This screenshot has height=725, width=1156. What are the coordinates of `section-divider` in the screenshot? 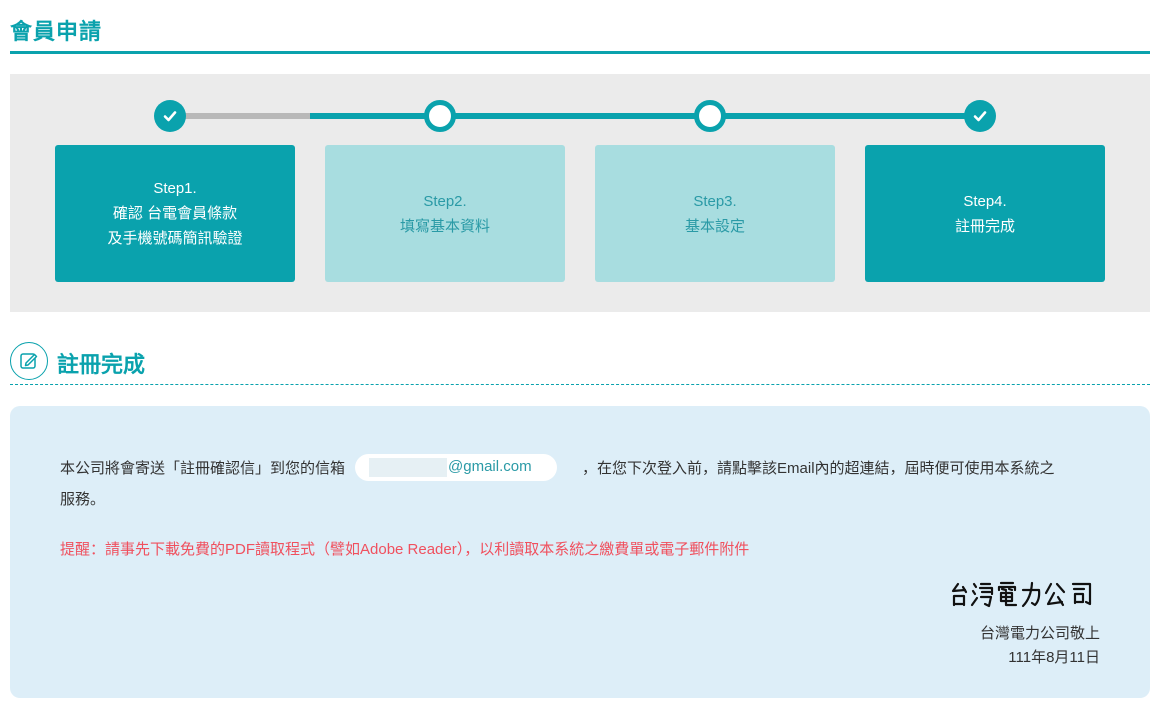 It's located at (580, 384).